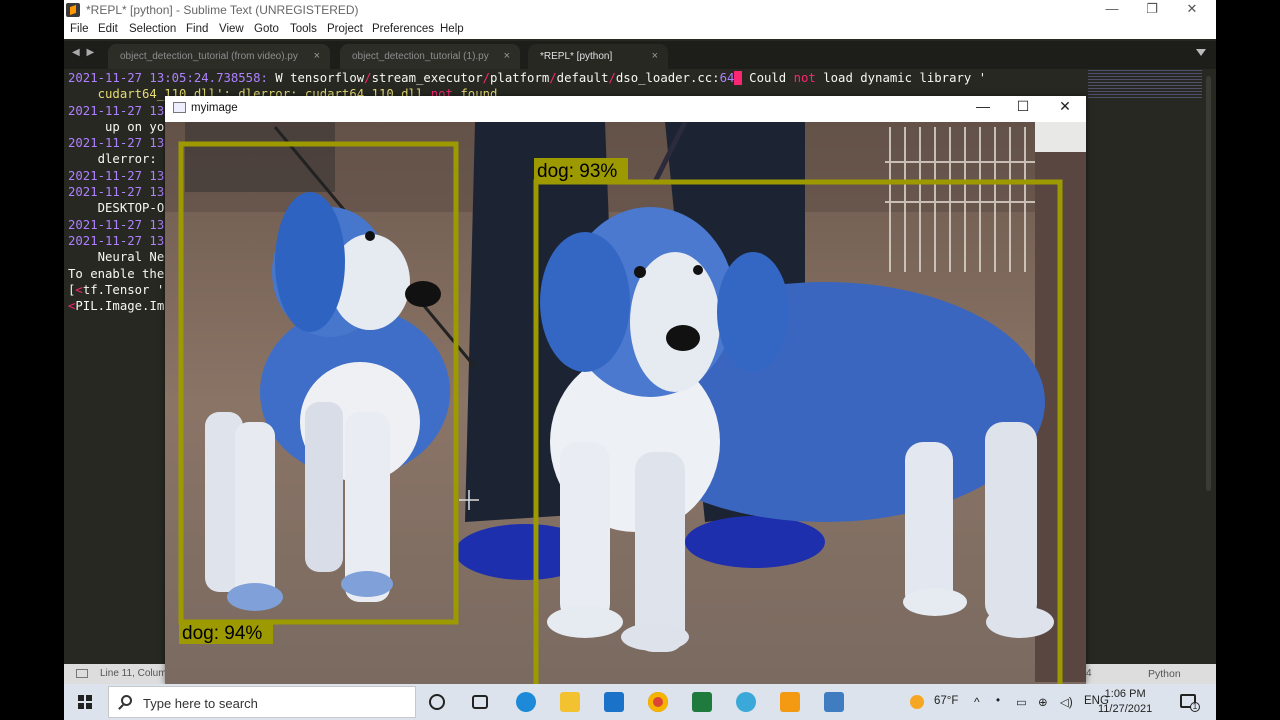 The height and width of the screenshot is (720, 1280). What do you see at coordinates (84, 52) in the screenshot?
I see `tab-nav-arrows: ◀ ▶` at bounding box center [84, 52].